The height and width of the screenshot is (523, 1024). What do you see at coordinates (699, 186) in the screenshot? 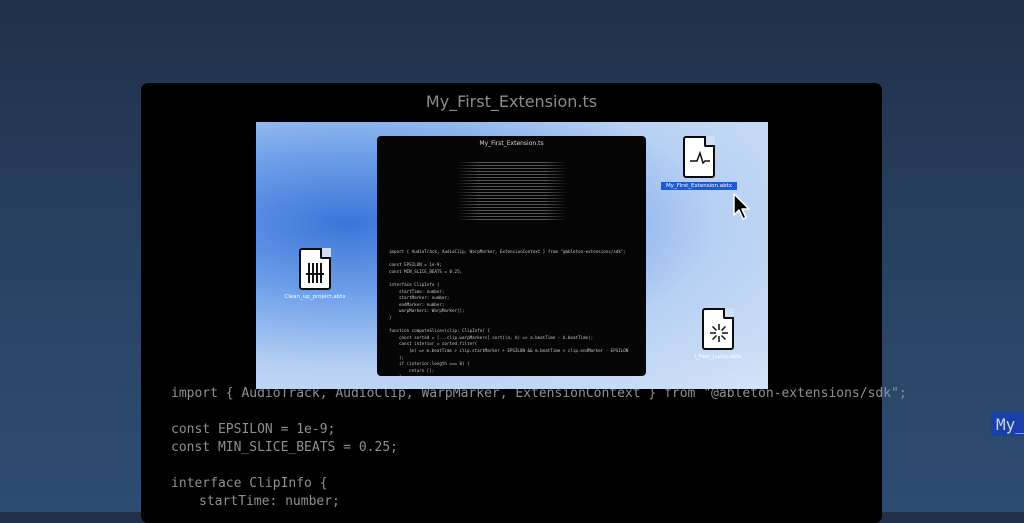
I see `file-label: My_First_Extension.abtx` at bounding box center [699, 186].